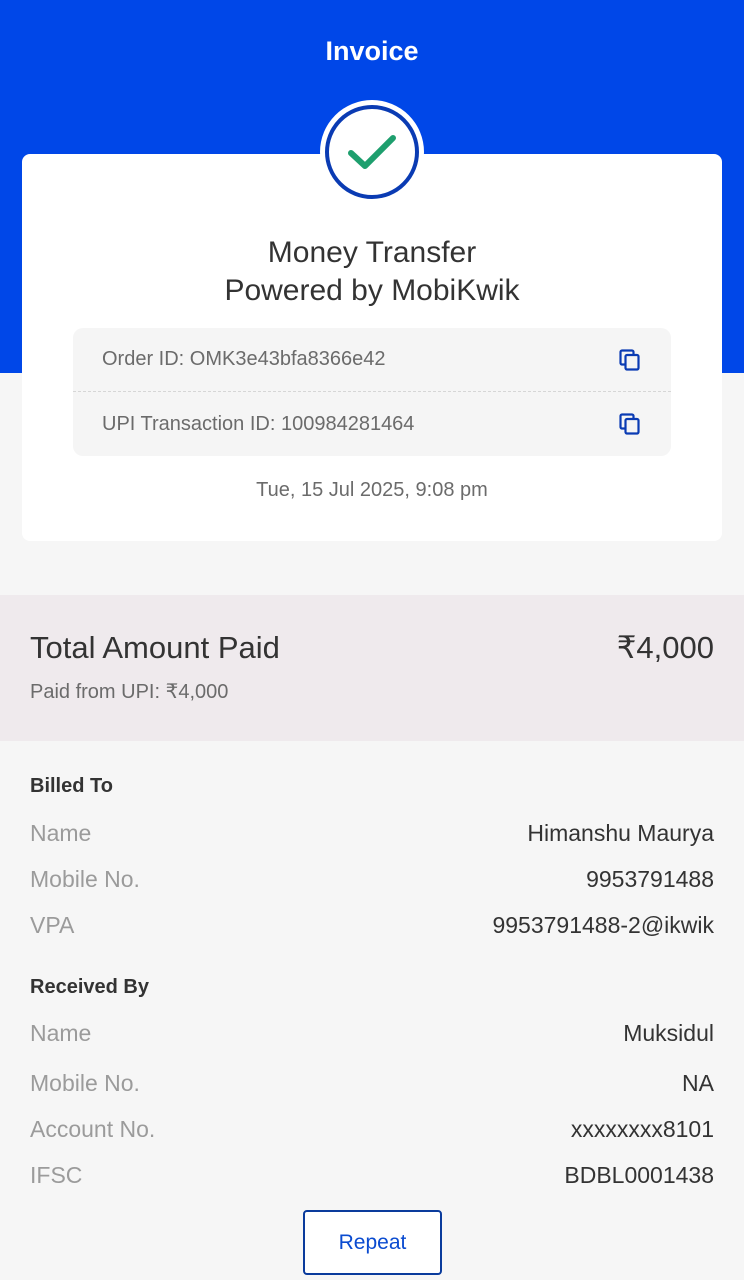  I want to click on success-circle, so click(372, 152).